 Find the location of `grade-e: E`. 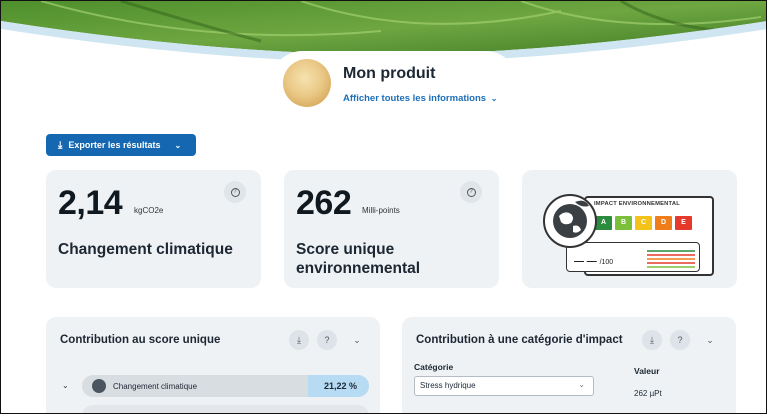

grade-e: E is located at coordinates (683, 223).